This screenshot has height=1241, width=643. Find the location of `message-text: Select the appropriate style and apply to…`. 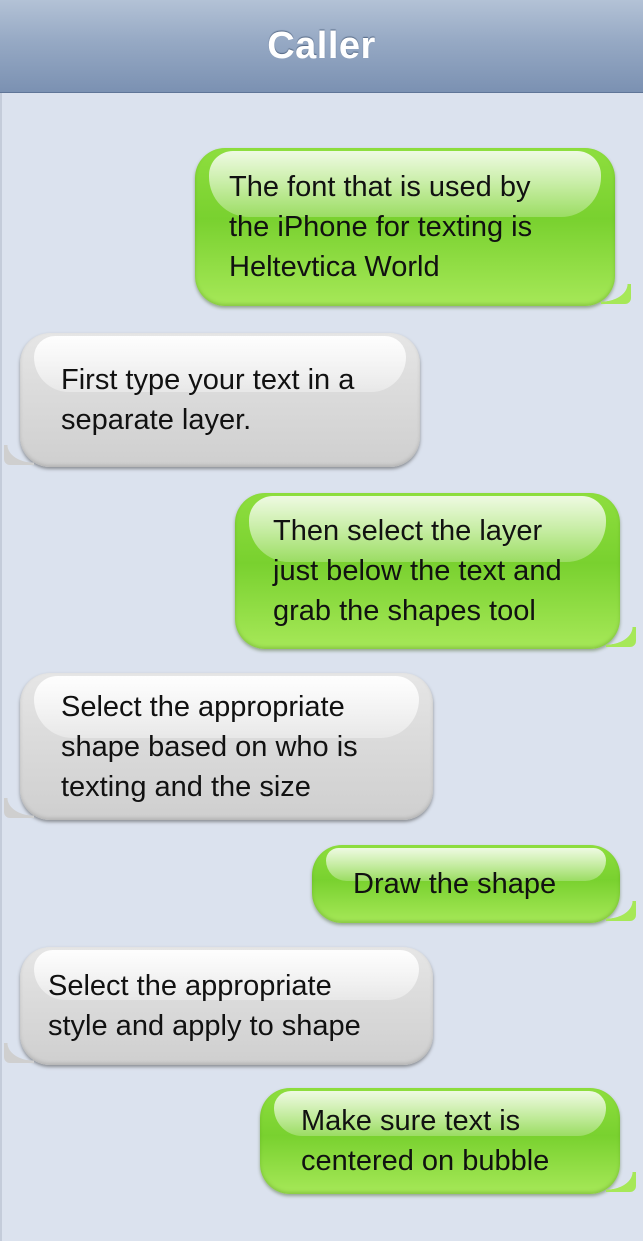

message-text: Select the appropriate style and apply to… is located at coordinates (204, 1006).